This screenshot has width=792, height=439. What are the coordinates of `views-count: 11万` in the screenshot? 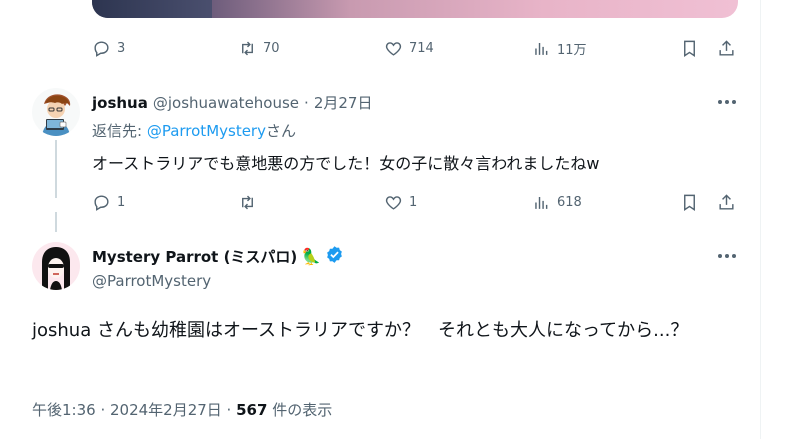 It's located at (572, 50).